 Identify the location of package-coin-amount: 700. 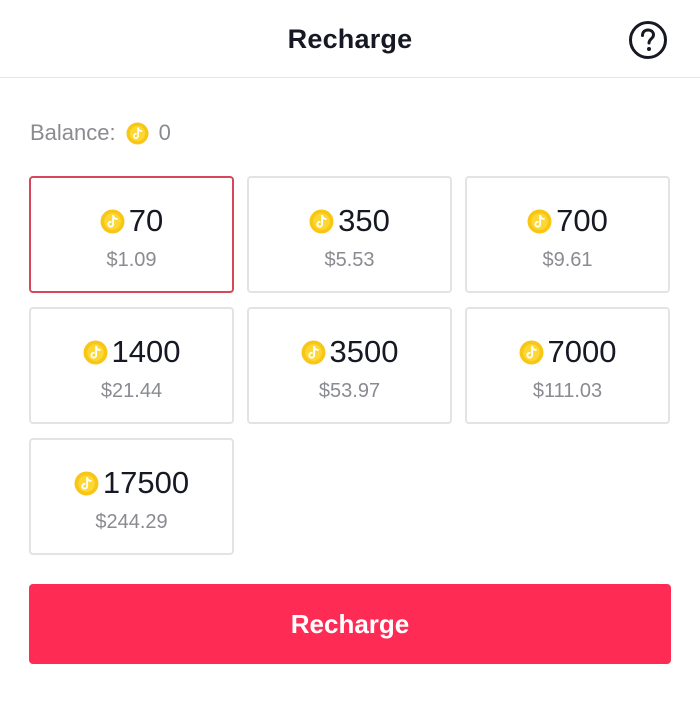
(582, 220).